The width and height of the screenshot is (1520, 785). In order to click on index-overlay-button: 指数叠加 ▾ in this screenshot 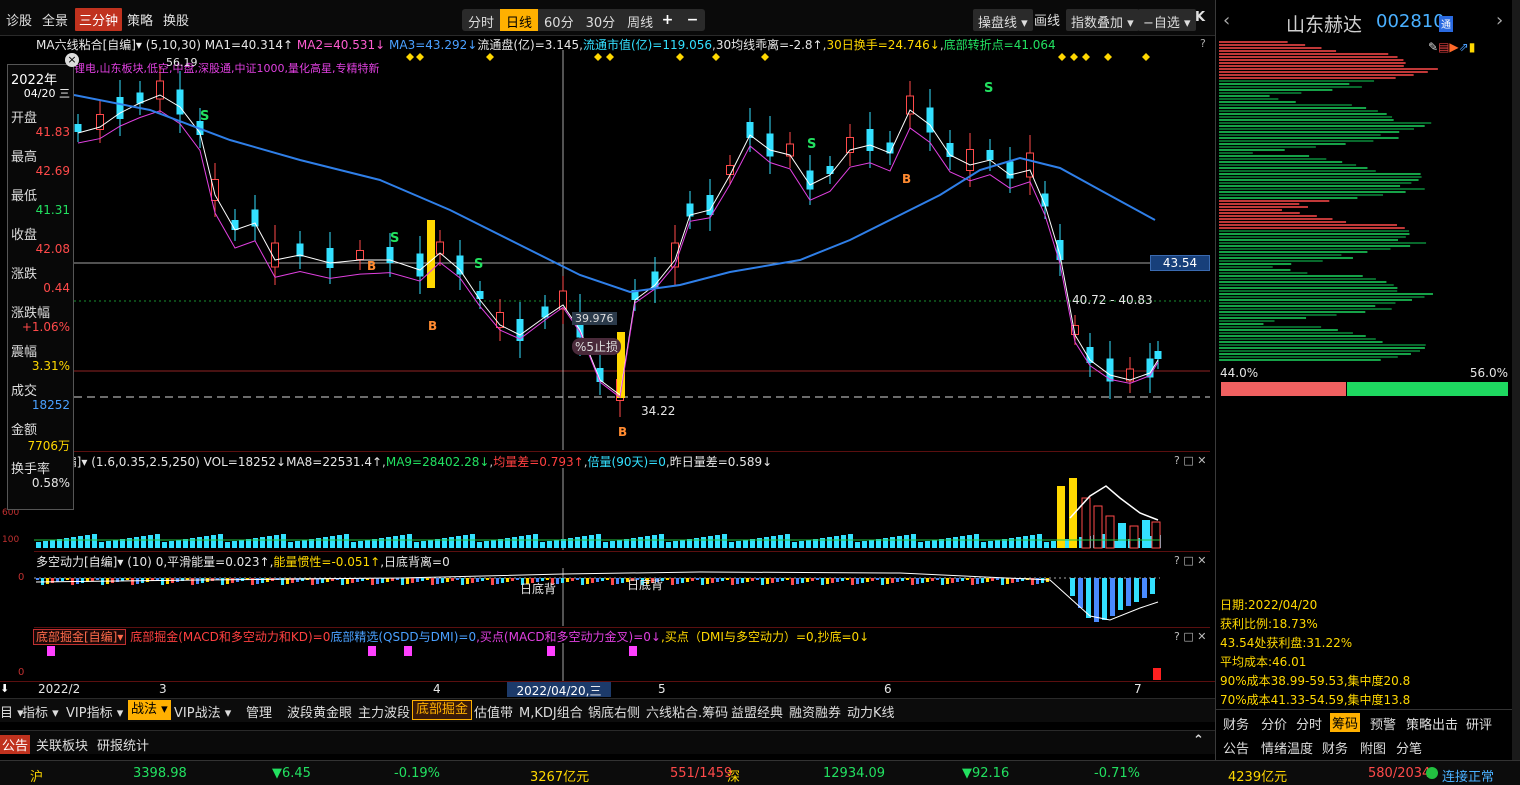, I will do `click(1102, 20)`.